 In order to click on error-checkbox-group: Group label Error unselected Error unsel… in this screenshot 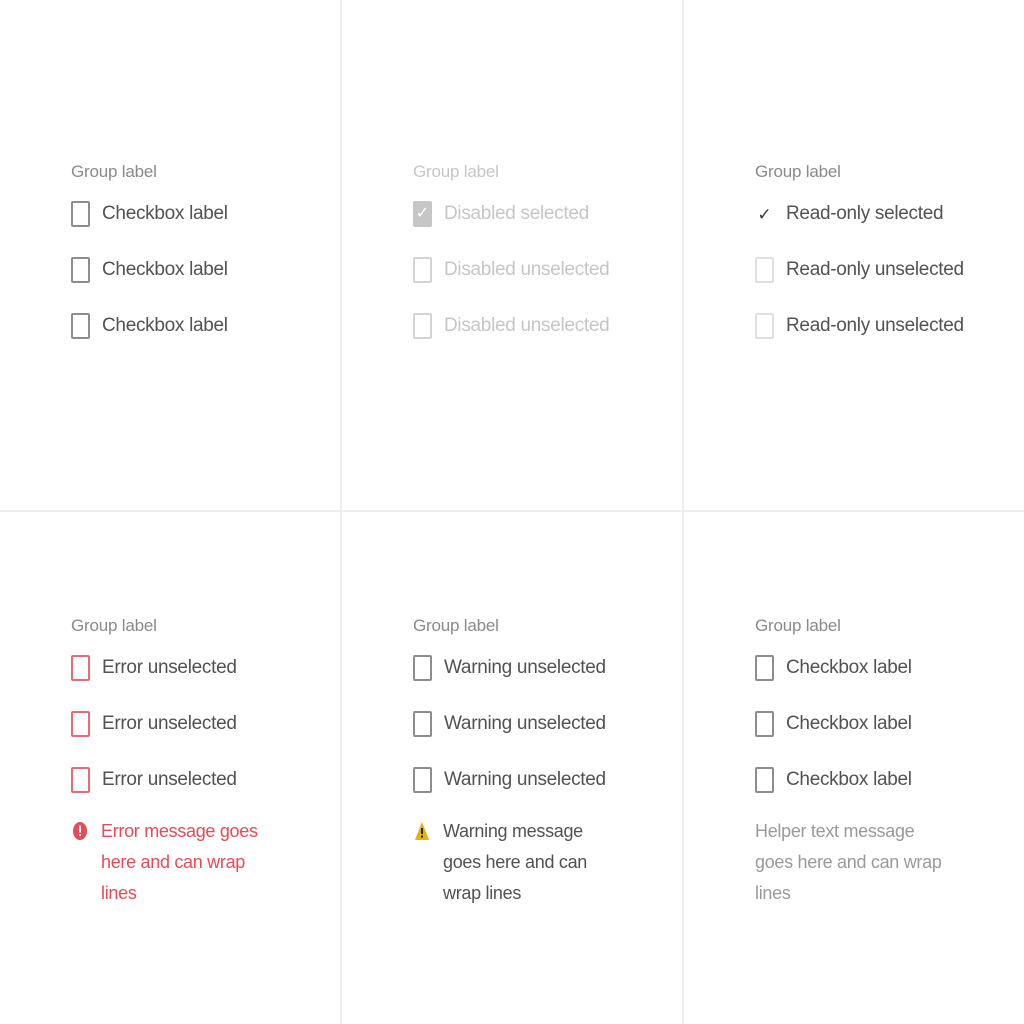, I will do `click(221, 761)`.